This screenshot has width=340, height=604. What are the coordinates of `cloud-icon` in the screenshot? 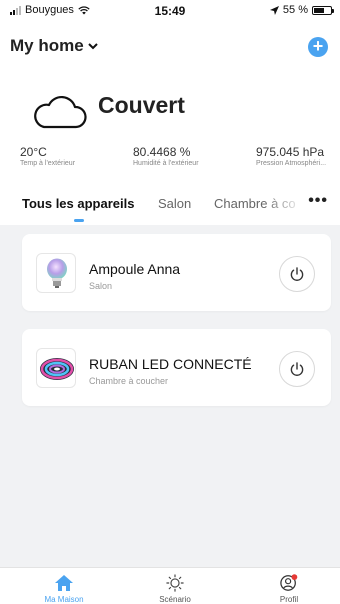 It's located at (60, 112).